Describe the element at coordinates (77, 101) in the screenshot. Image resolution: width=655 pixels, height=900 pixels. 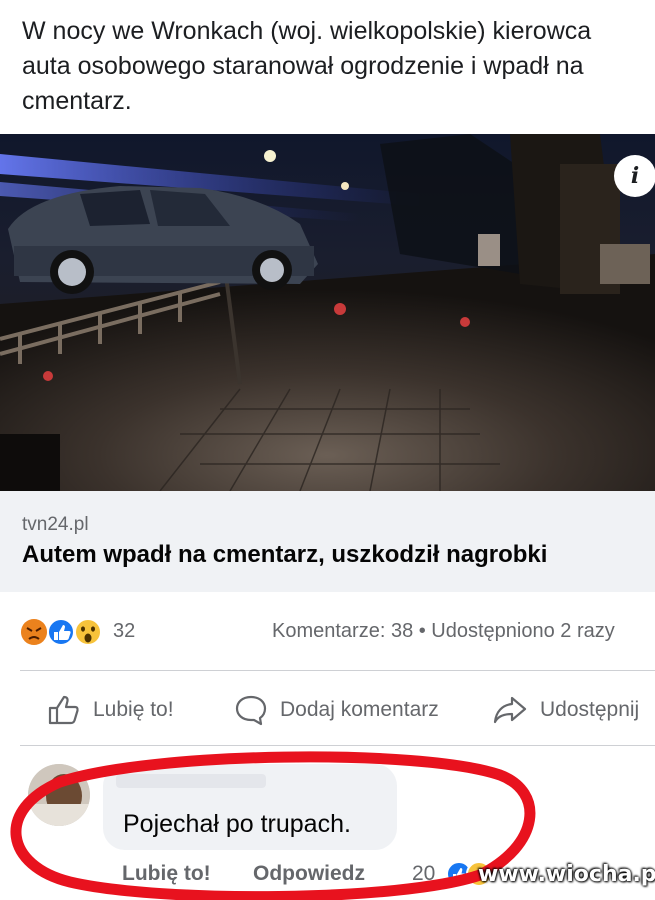
I see `post-text-line: cmentarz.` at that location.